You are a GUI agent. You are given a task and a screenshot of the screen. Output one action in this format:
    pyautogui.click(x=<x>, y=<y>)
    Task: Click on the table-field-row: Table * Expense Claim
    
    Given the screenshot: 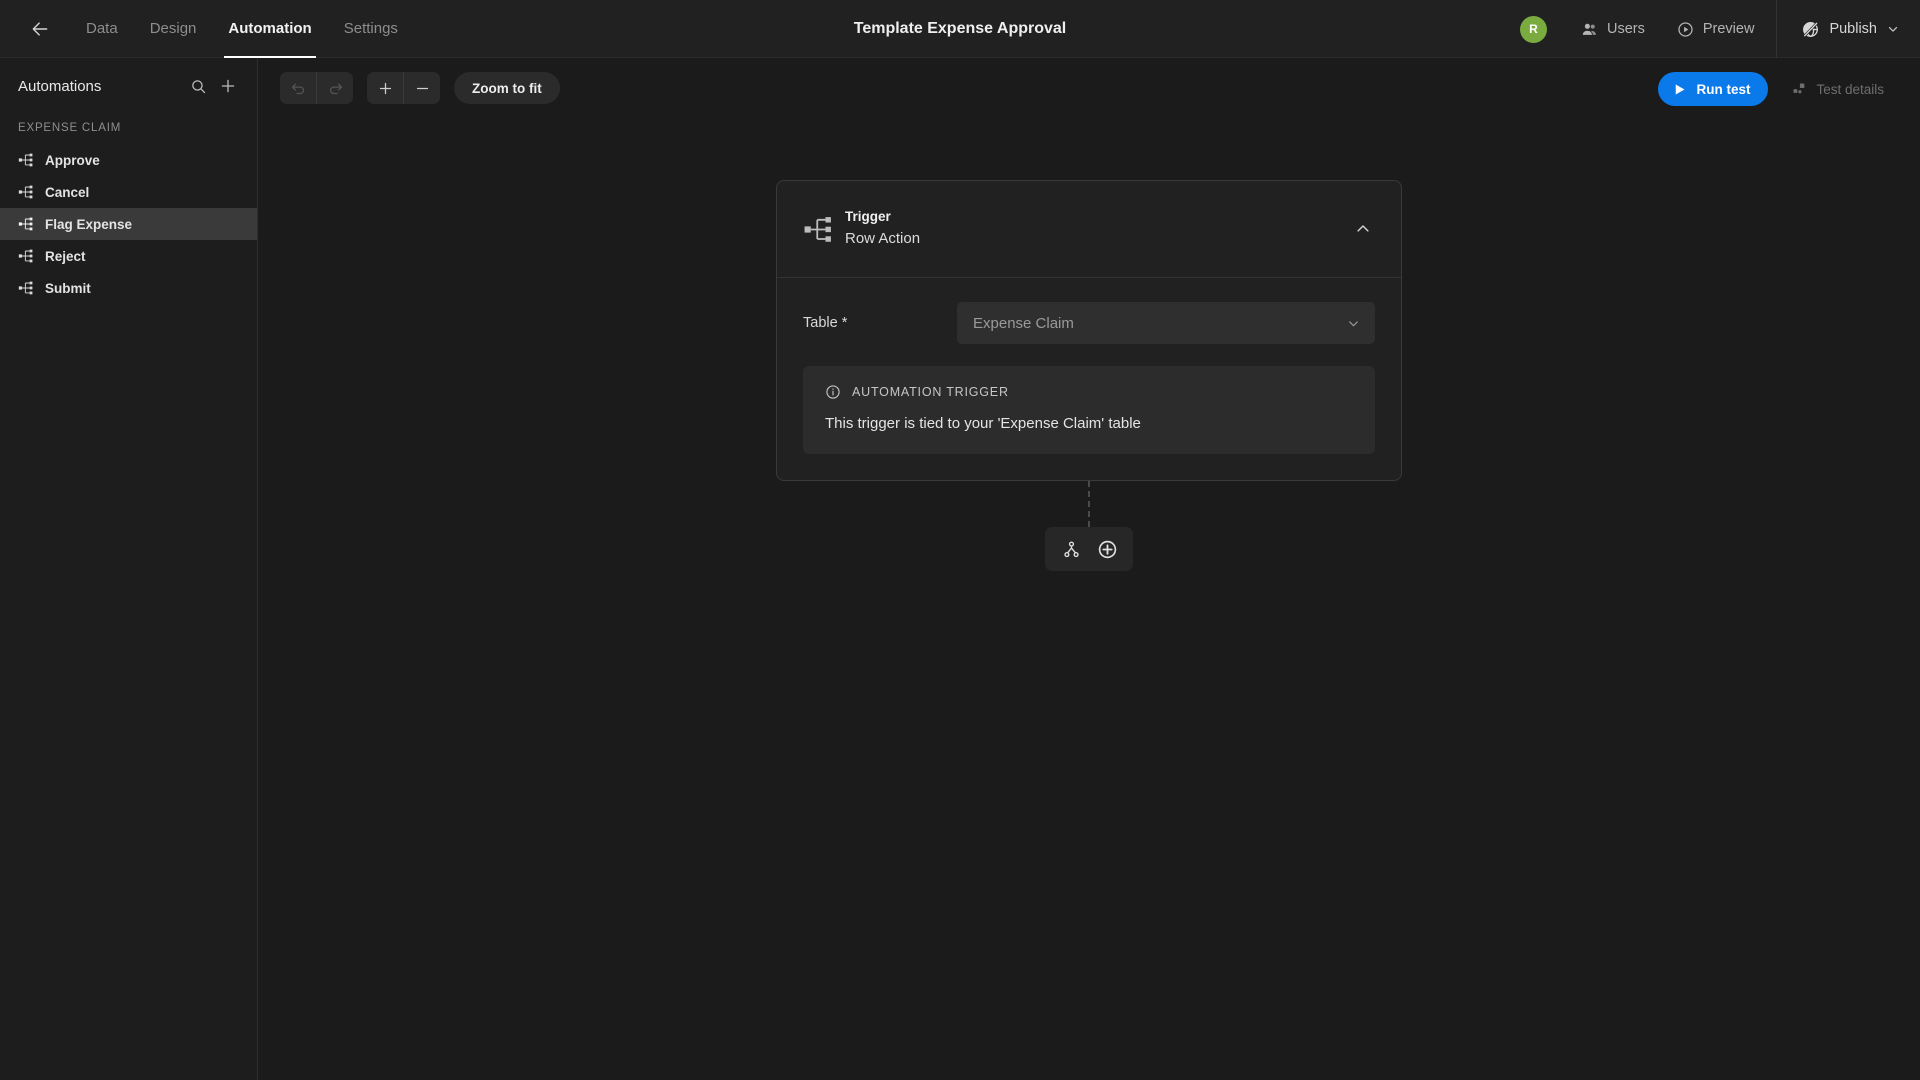 What is the action you would take?
    pyautogui.click(x=1089, y=323)
    